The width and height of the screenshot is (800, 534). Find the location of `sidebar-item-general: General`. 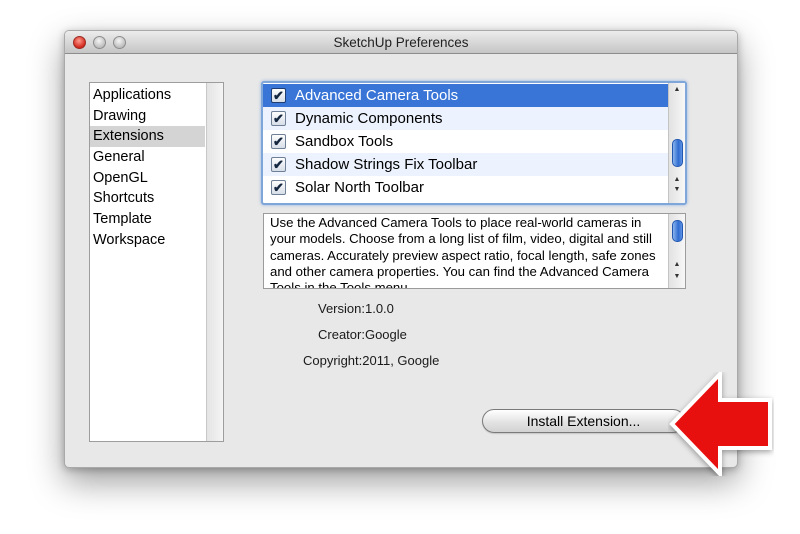

sidebar-item-general: General is located at coordinates (147, 157).